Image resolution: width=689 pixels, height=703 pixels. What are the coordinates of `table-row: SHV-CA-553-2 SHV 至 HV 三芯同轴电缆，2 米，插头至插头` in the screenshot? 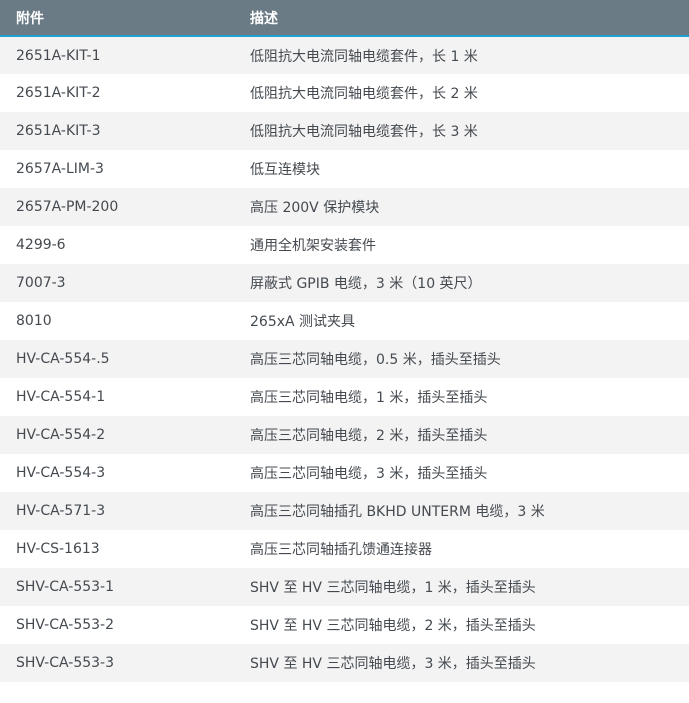 It's located at (344, 625).